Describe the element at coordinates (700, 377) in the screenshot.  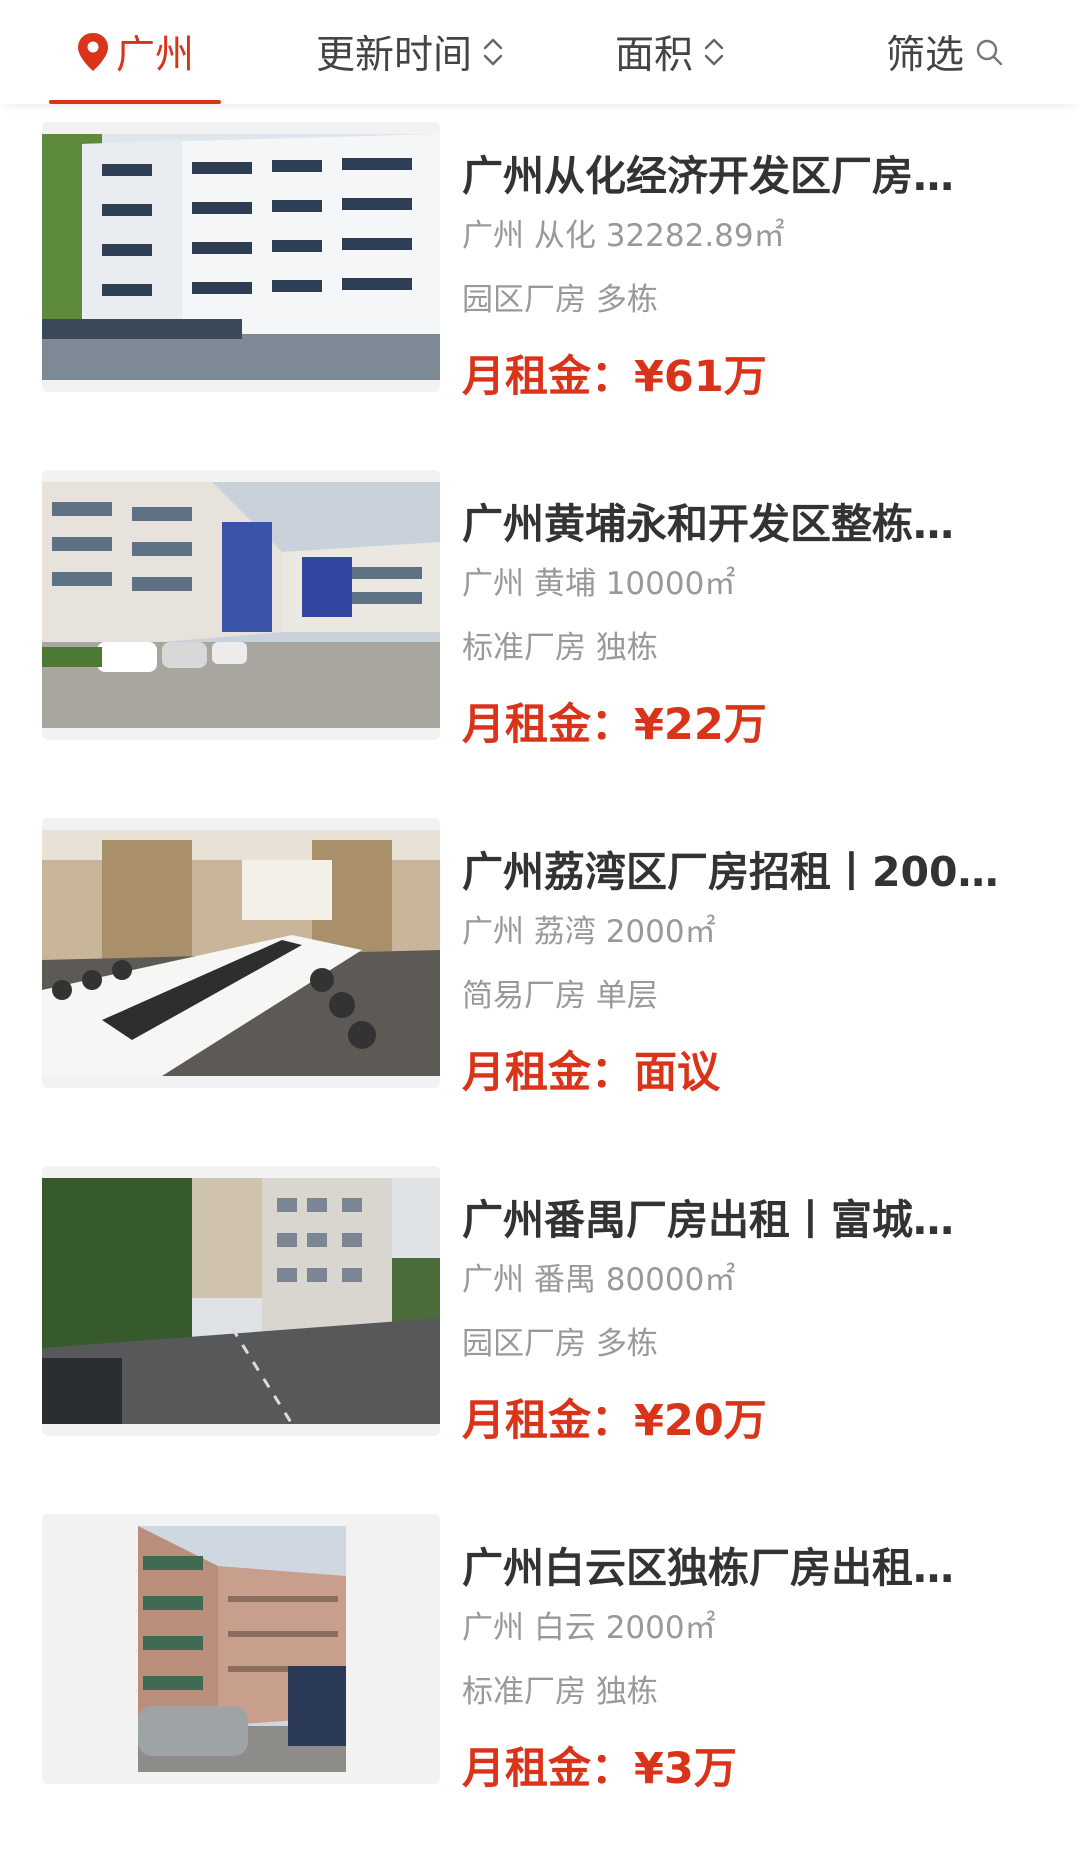
I see `price-value: ¥61万` at that location.